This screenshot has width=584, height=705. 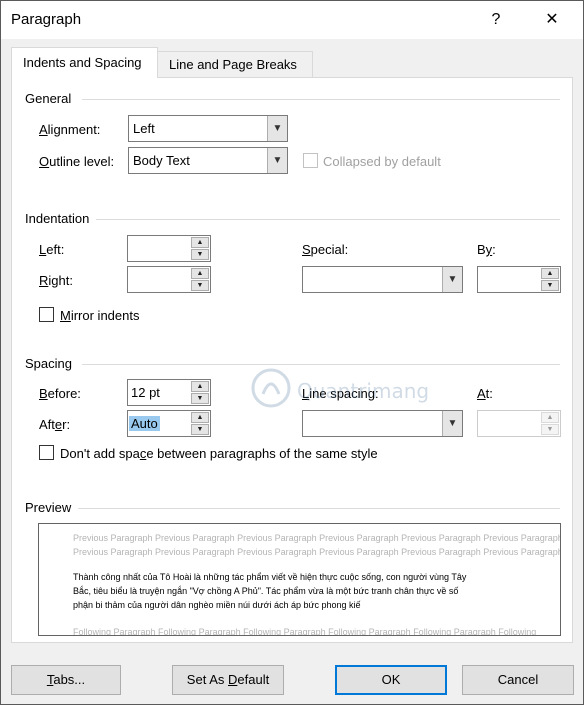 I want to click on title-bar: Paragraph ? ✕, so click(x=292, y=20).